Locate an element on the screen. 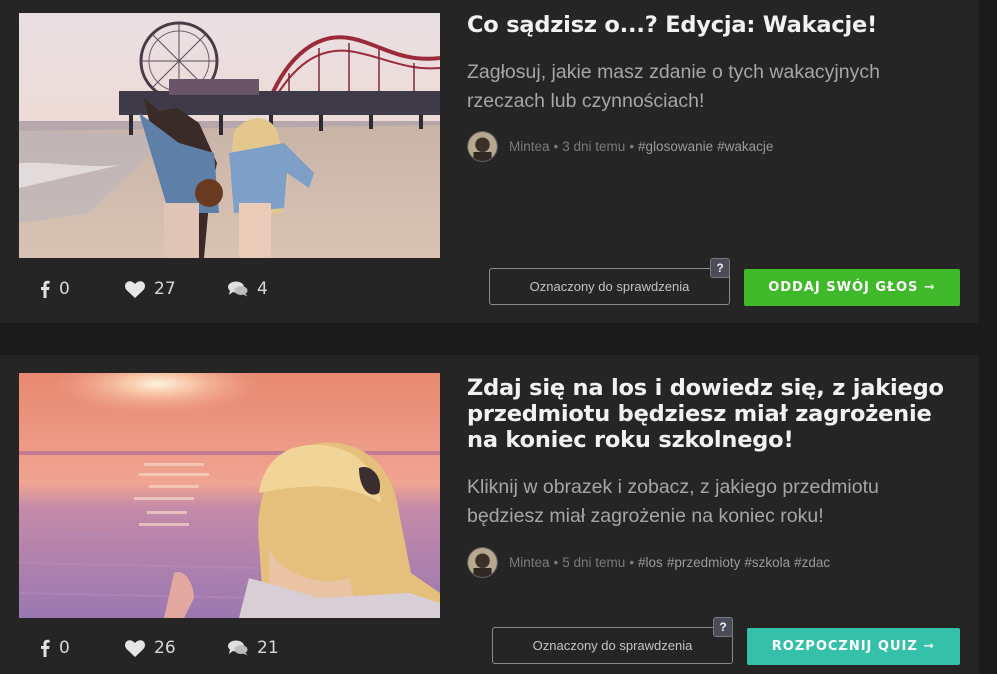  tag-link: #szkola is located at coordinates (767, 562).